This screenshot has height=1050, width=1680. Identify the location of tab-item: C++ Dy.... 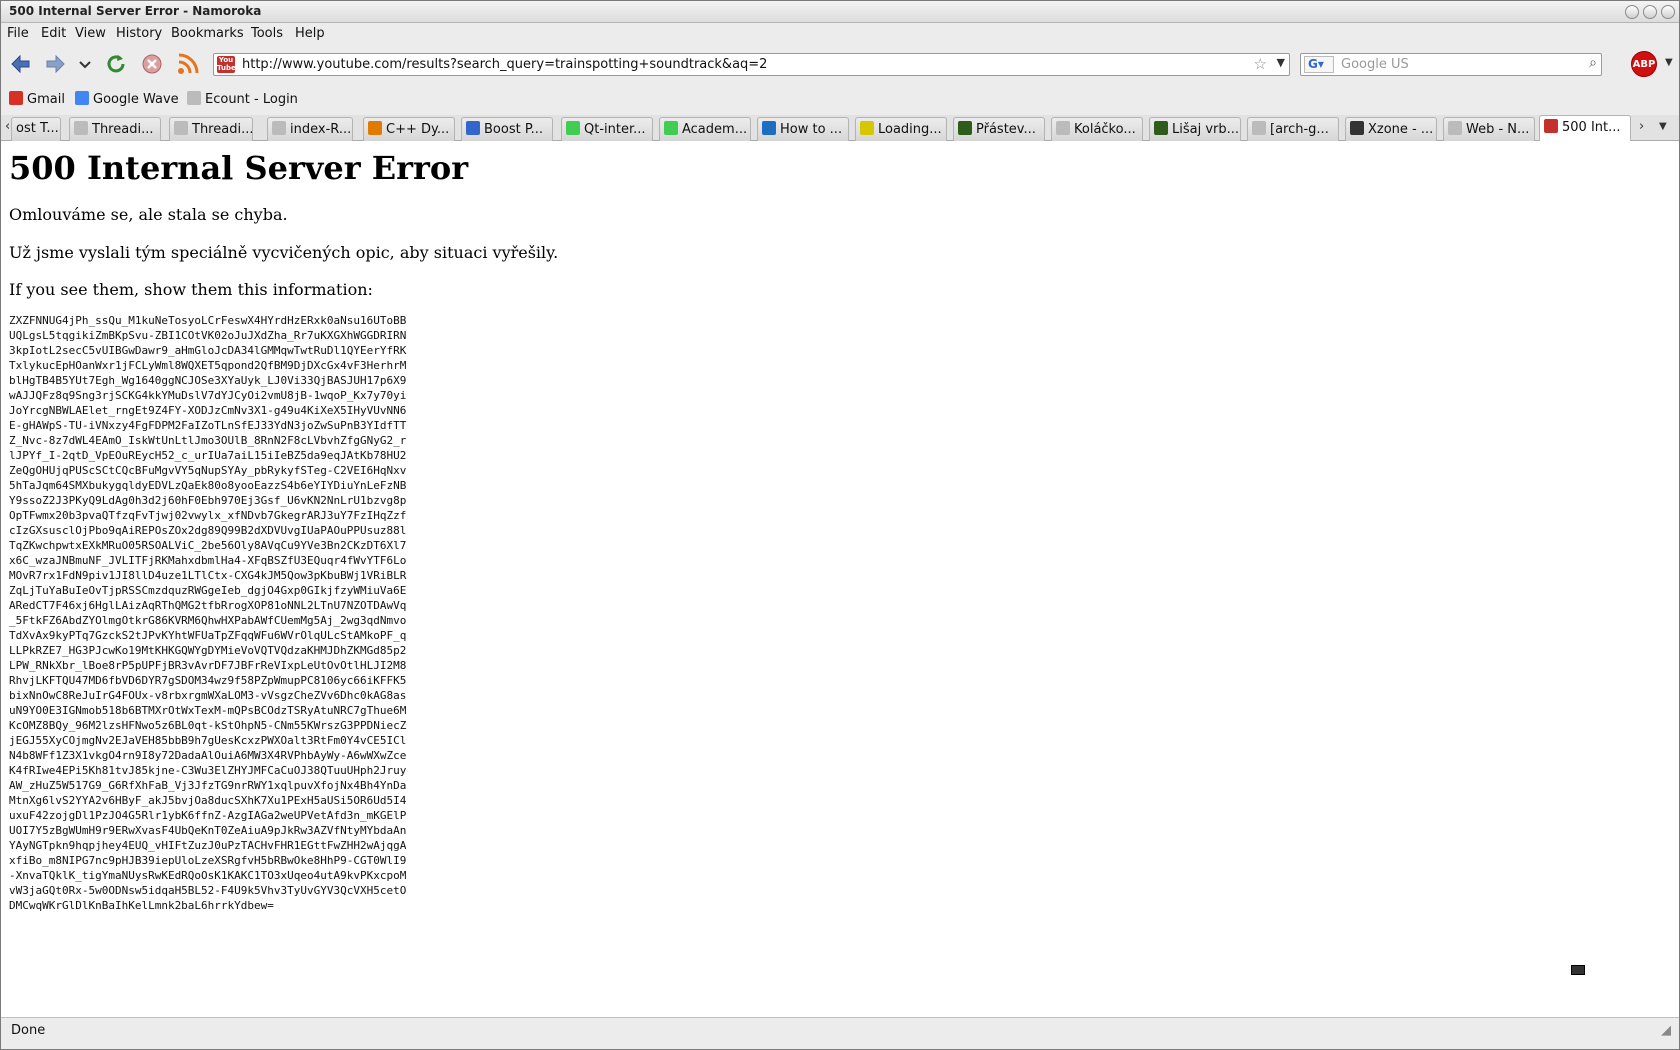
(409, 129).